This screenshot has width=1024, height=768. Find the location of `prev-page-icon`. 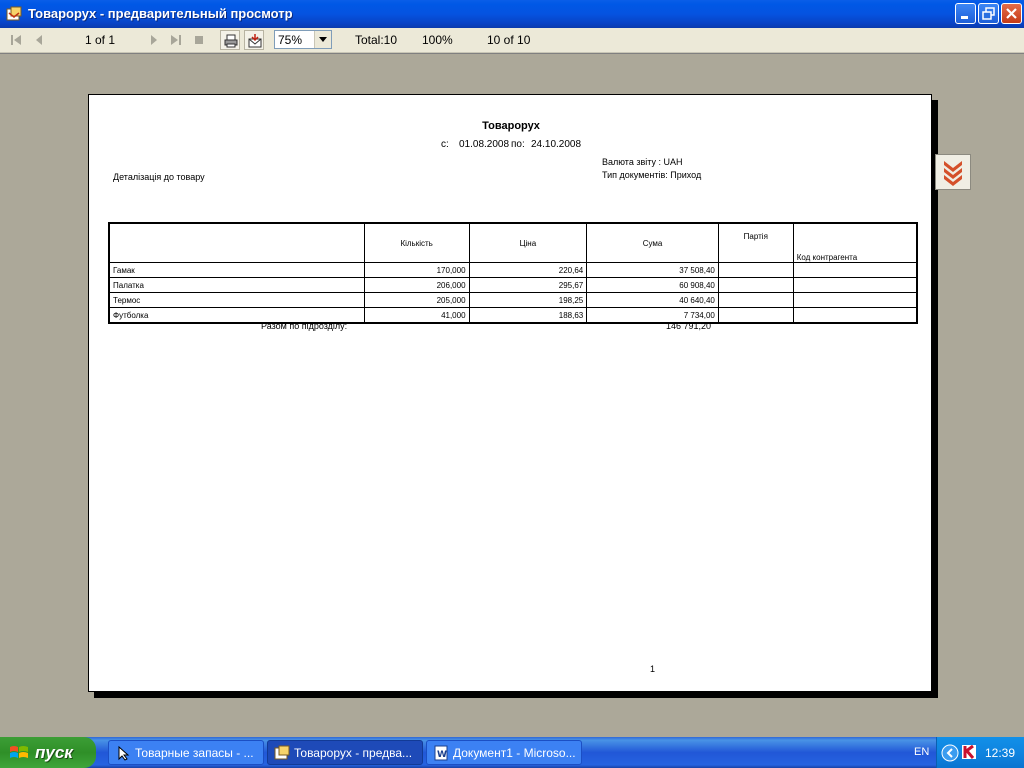

prev-page-icon is located at coordinates (39, 40).